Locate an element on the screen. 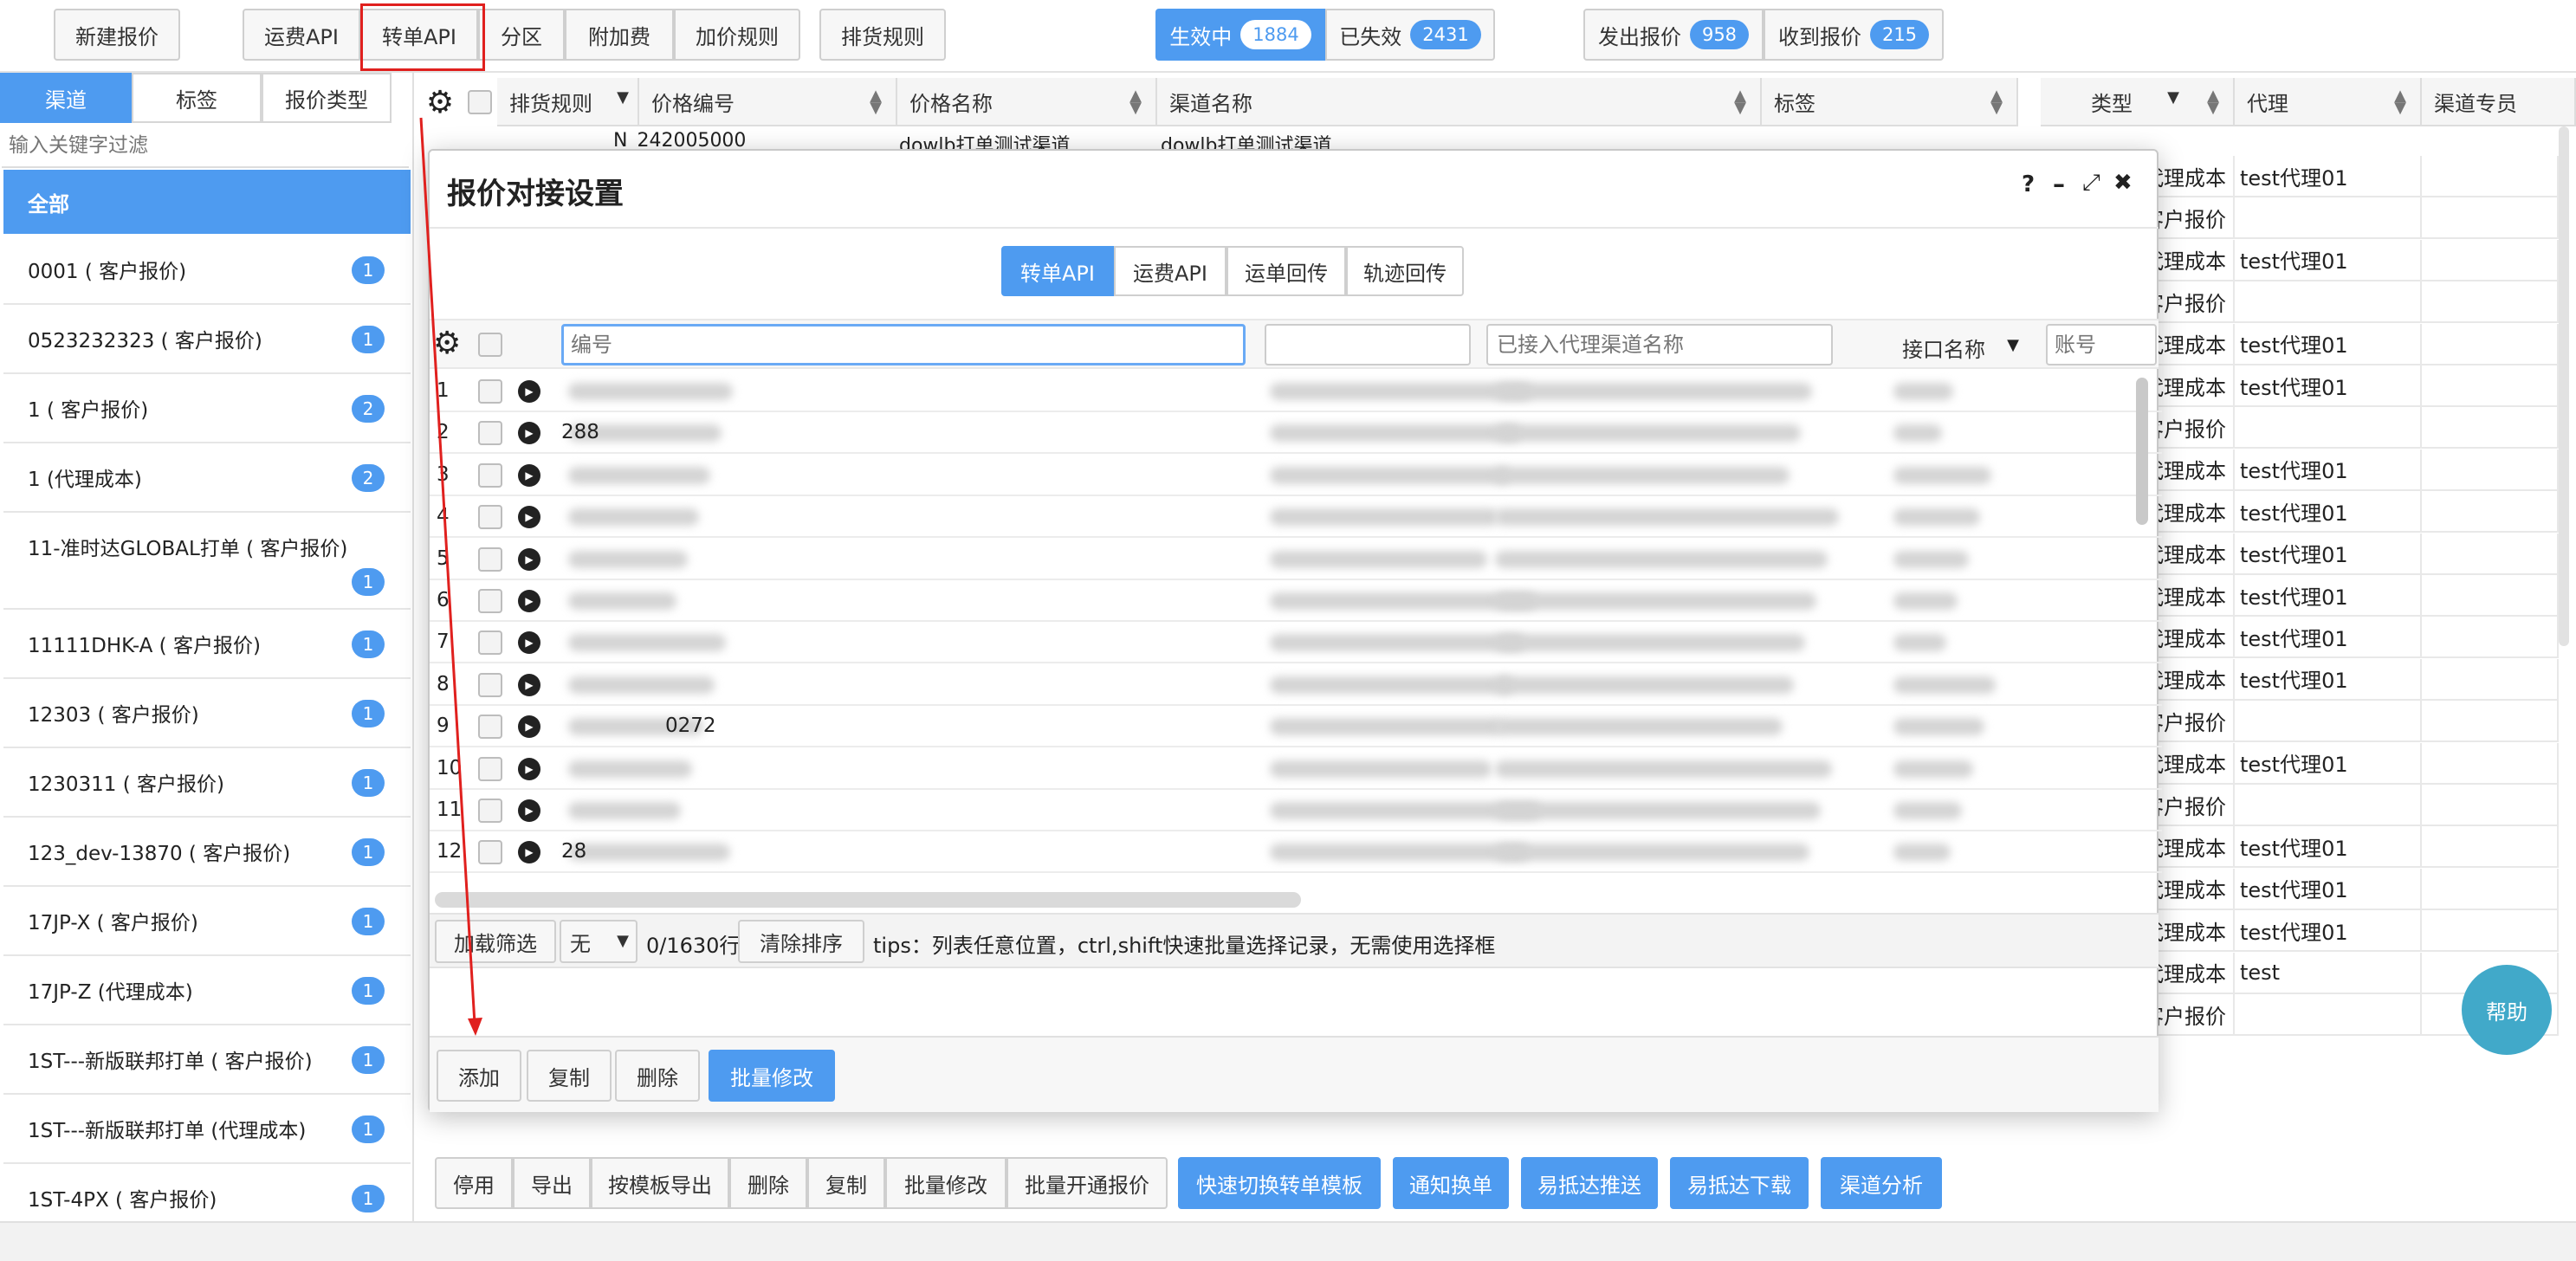 This screenshot has width=2576, height=1261. arrow-head is located at coordinates (475, 1027).